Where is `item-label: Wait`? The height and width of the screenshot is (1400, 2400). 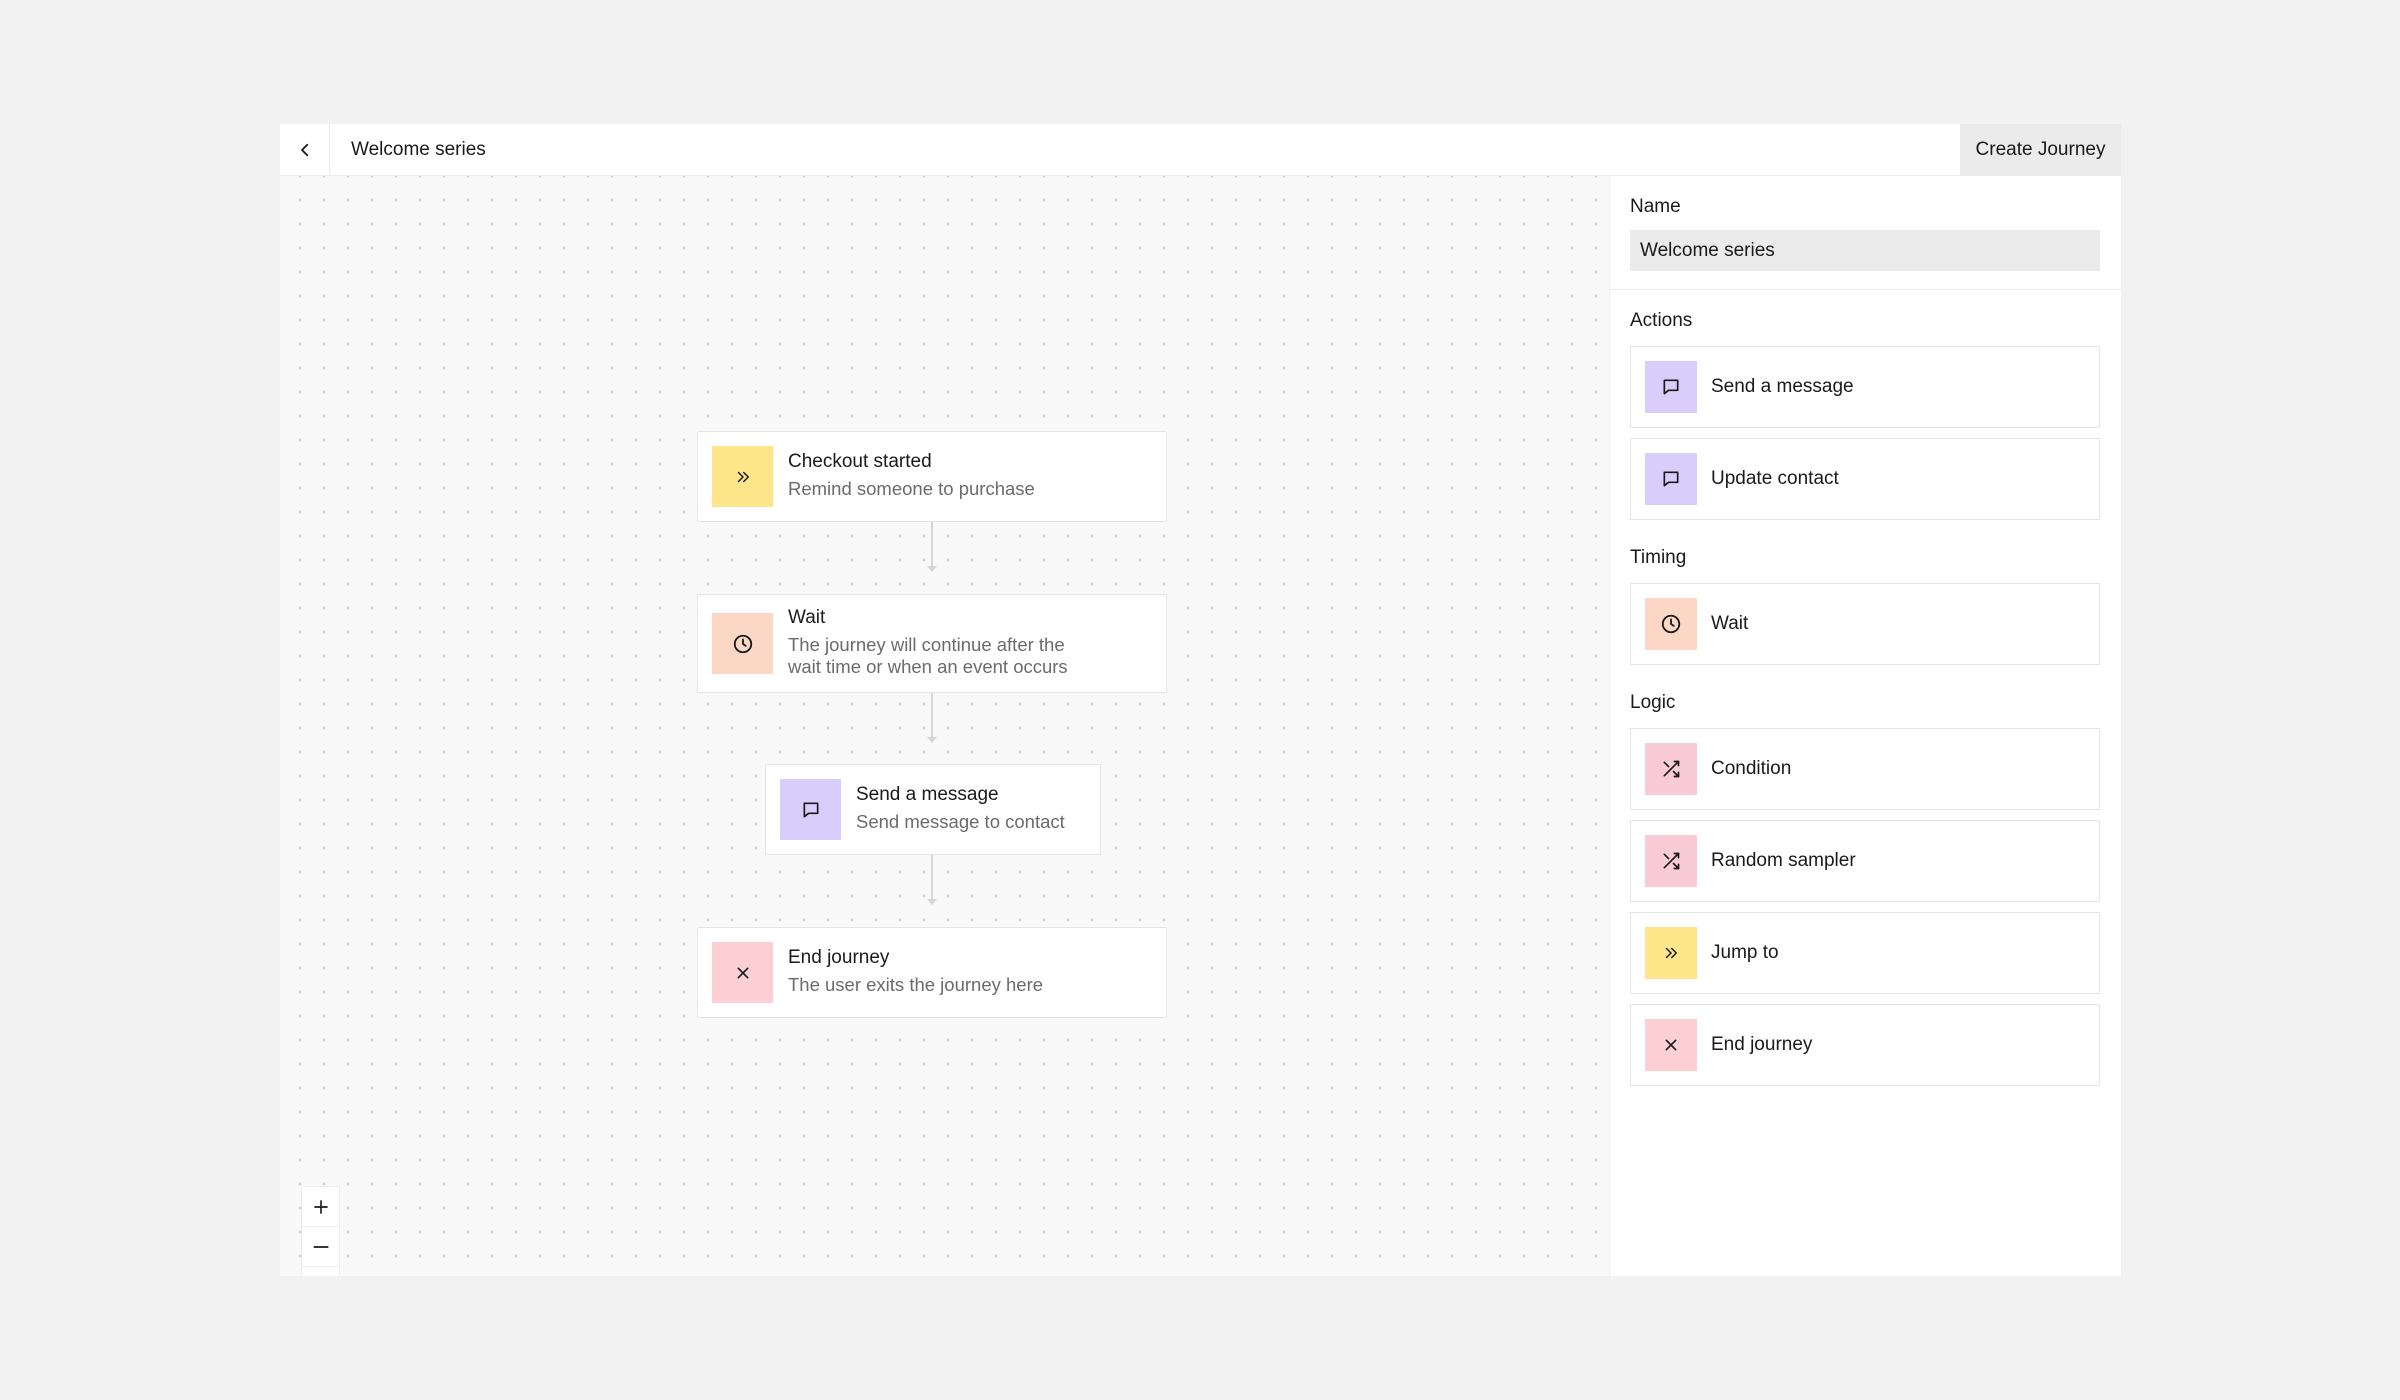
item-label: Wait is located at coordinates (1730, 623).